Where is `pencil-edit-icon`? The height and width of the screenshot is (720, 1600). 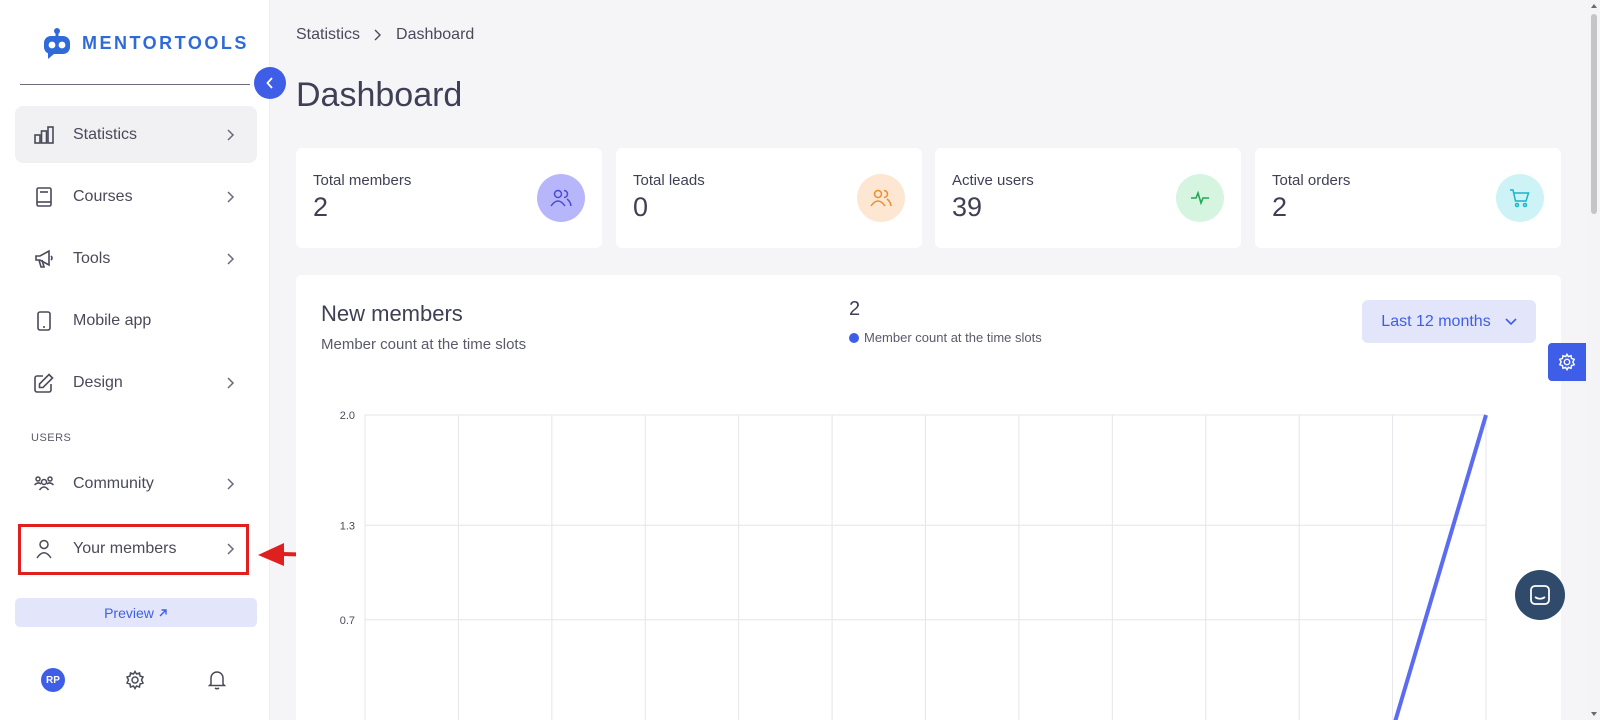 pencil-edit-icon is located at coordinates (44, 383).